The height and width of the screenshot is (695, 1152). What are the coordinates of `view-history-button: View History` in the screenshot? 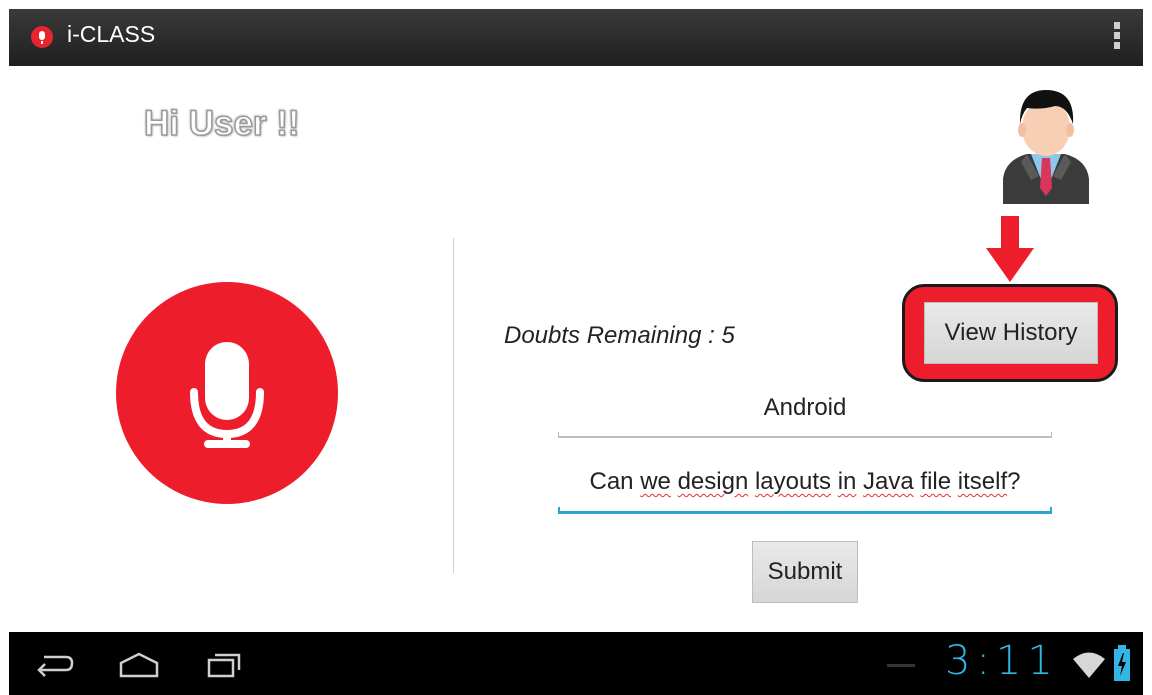 It's located at (1011, 333).